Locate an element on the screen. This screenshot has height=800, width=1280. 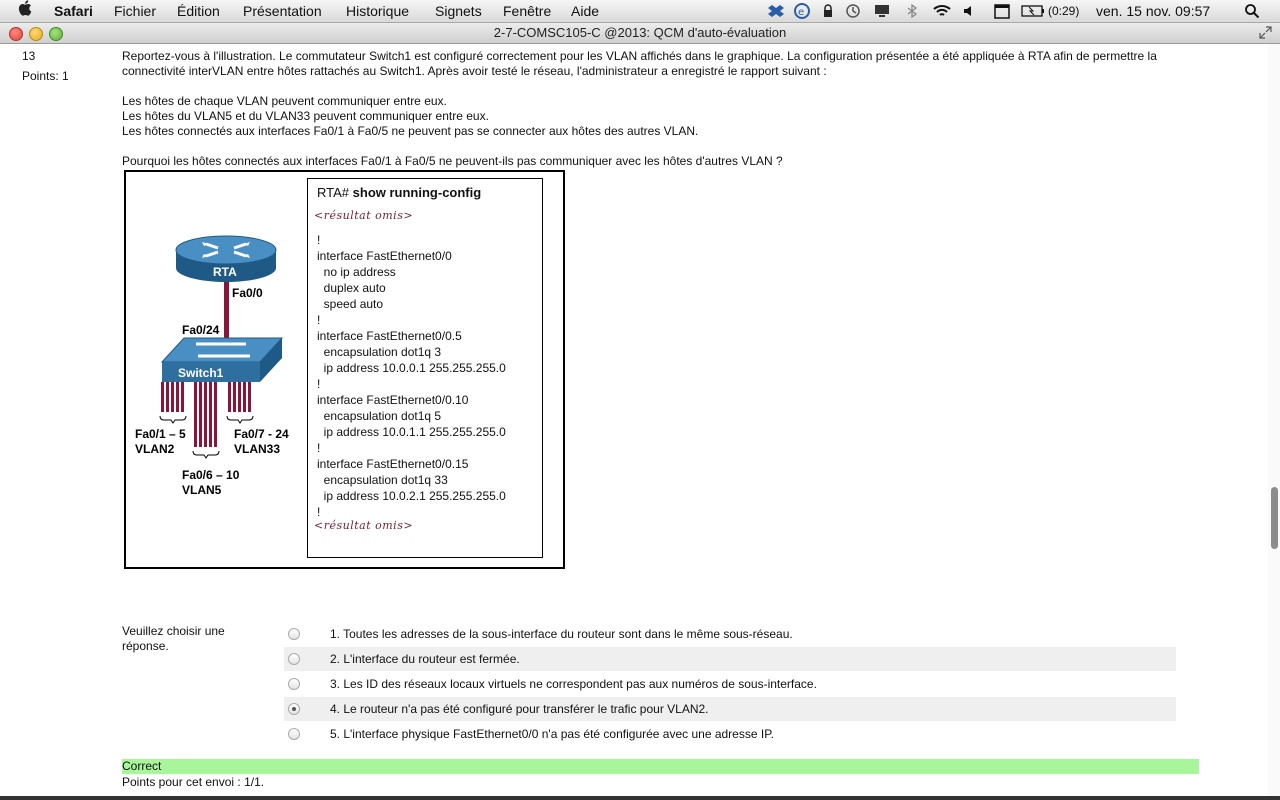
config-line: interface FastEthernet0/0.10 is located at coordinates (393, 400).